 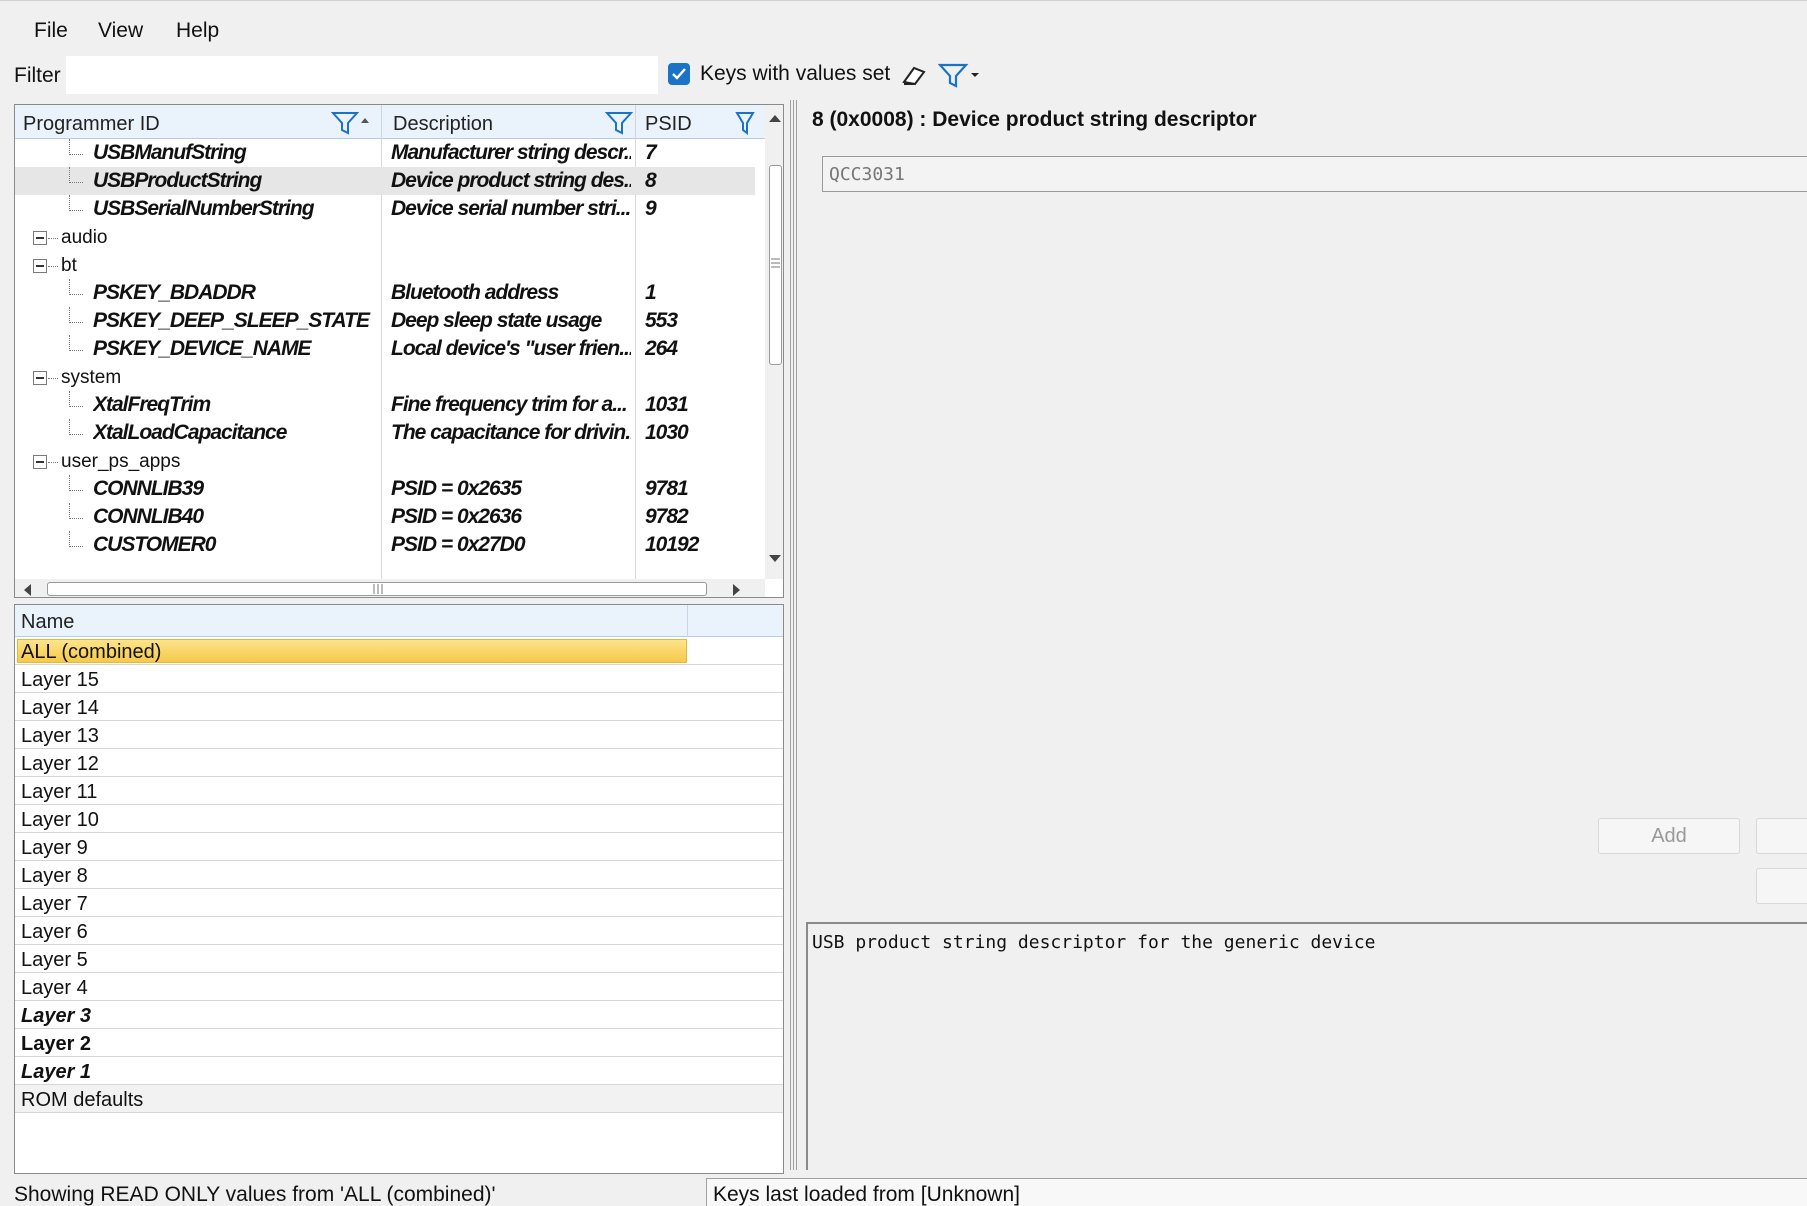 What do you see at coordinates (399, 987) in the screenshot?
I see `layer-row: Layer 4` at bounding box center [399, 987].